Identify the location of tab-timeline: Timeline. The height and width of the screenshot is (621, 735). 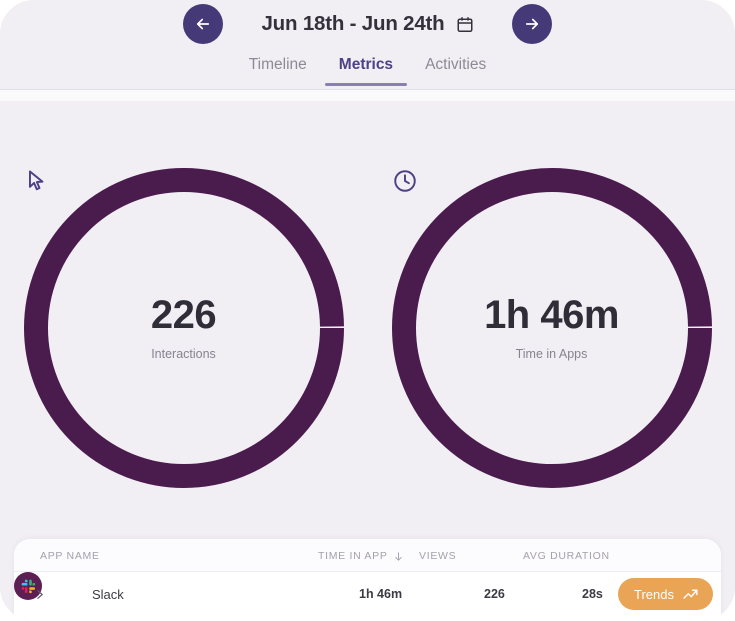
(278, 71).